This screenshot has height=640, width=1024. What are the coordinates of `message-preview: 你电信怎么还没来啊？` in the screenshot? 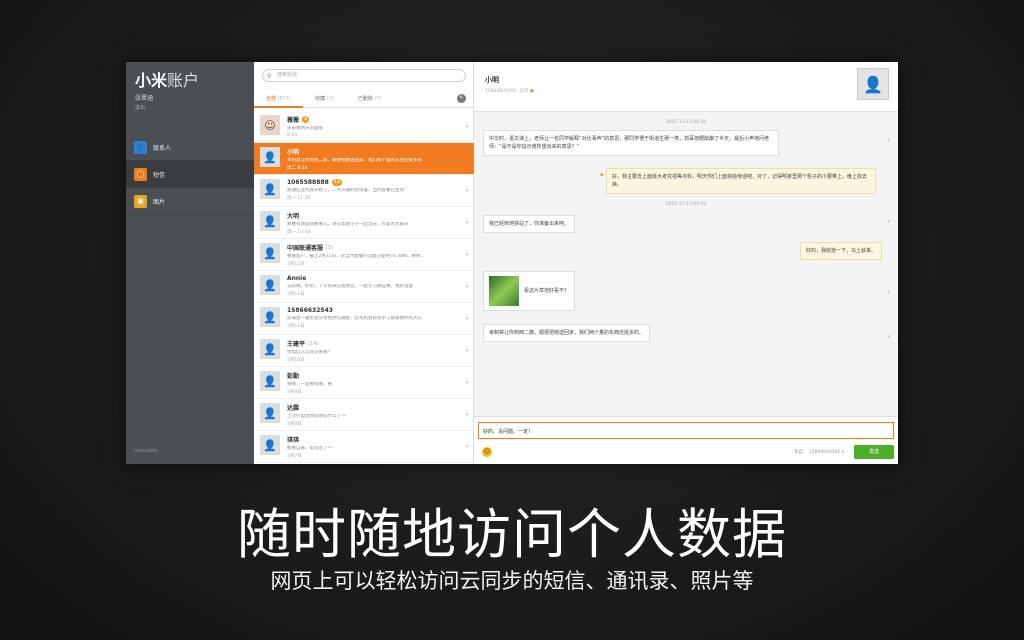 It's located at (309, 352).